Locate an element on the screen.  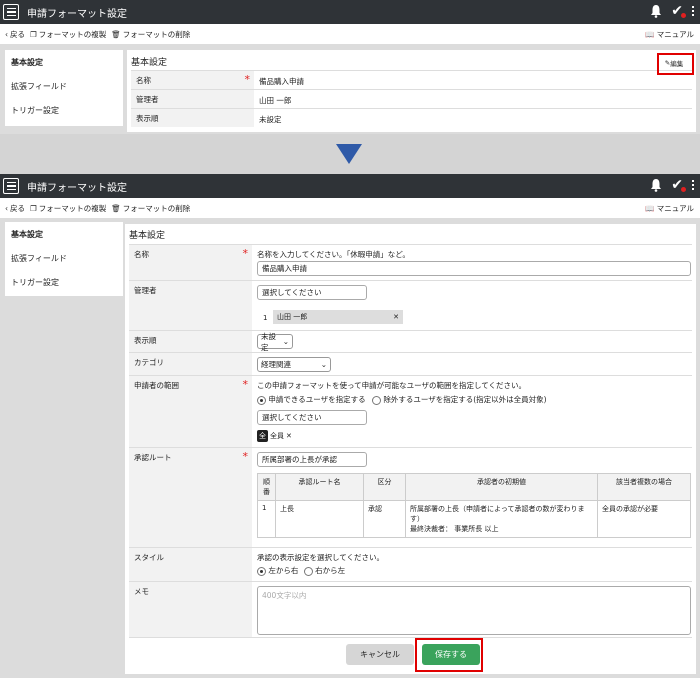
applicant-radio-group: 申請できるユーザを指定する 除外するユーザを指定する(指定以外は全員対象) is located at coordinates (402, 399).